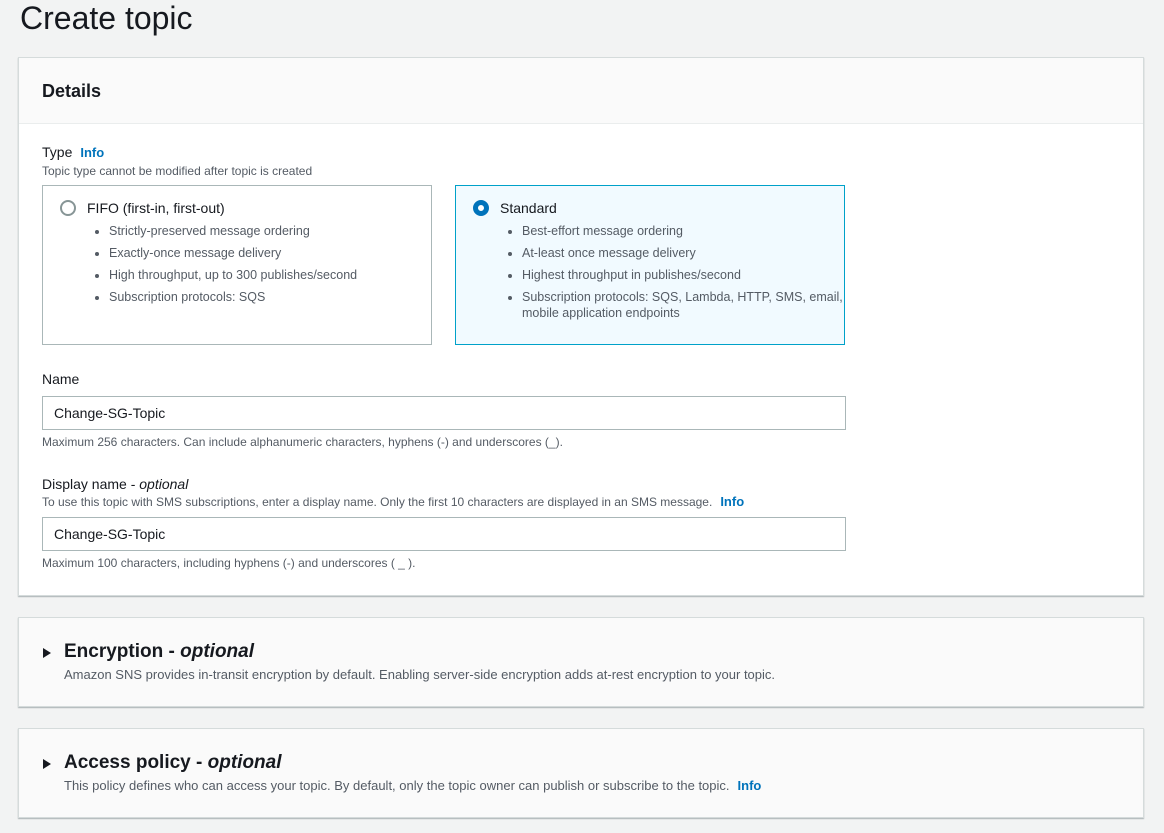 The height and width of the screenshot is (833, 1164). What do you see at coordinates (481, 208) in the screenshot?
I see `standard-radio` at bounding box center [481, 208].